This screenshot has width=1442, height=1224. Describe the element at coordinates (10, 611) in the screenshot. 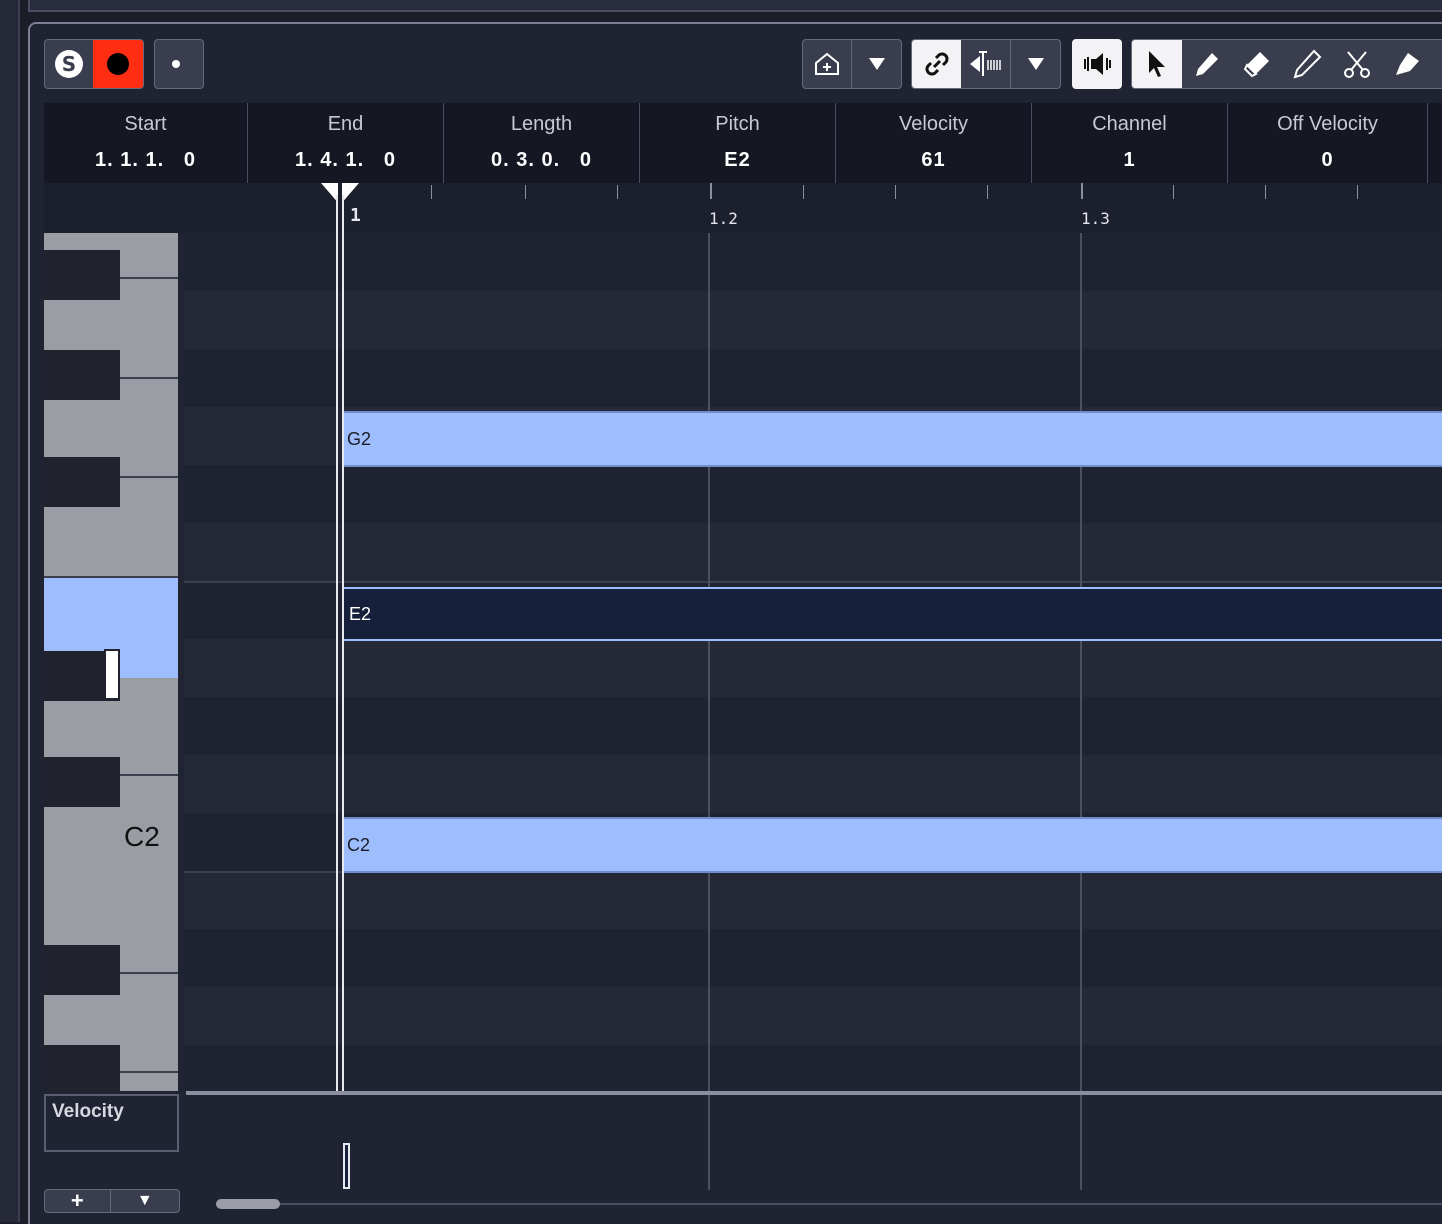

I see `left-side-panel` at that location.